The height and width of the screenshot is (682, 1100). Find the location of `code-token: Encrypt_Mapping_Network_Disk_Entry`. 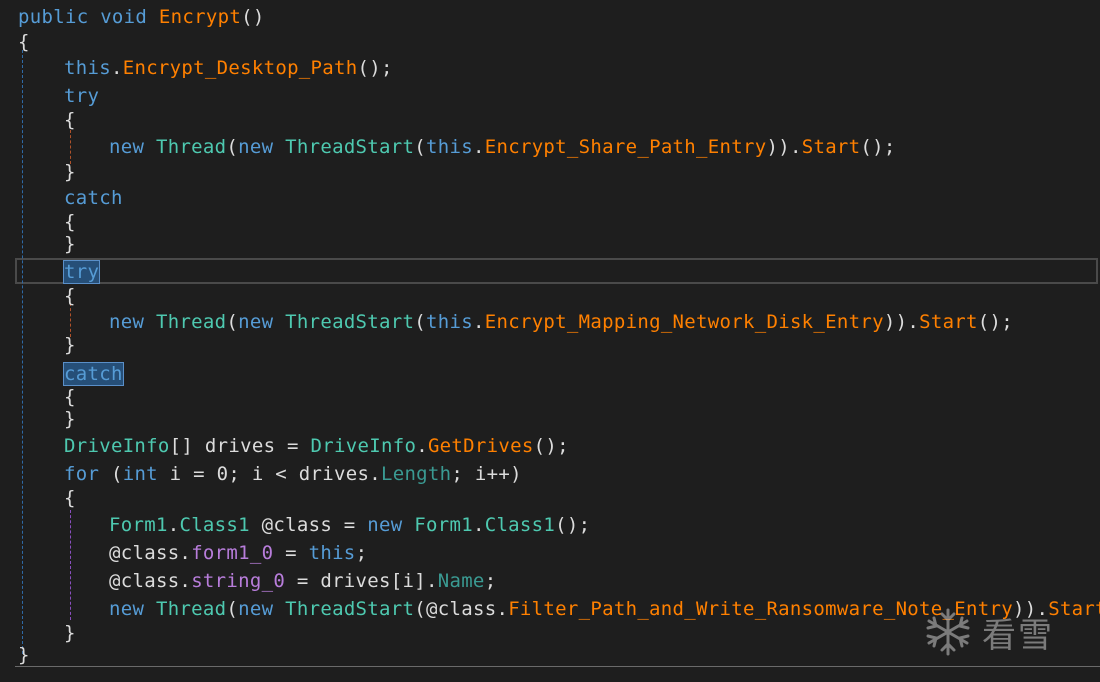

code-token: Encrypt_Mapping_Network_Disk_Entry is located at coordinates (684, 322).